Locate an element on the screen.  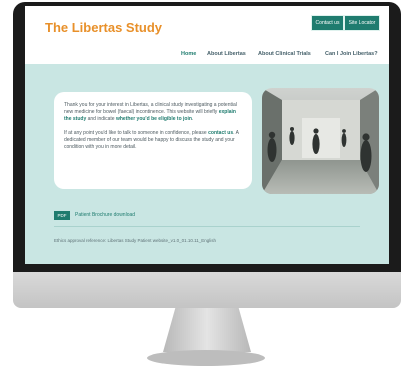
hero-image is located at coordinates (320, 141).